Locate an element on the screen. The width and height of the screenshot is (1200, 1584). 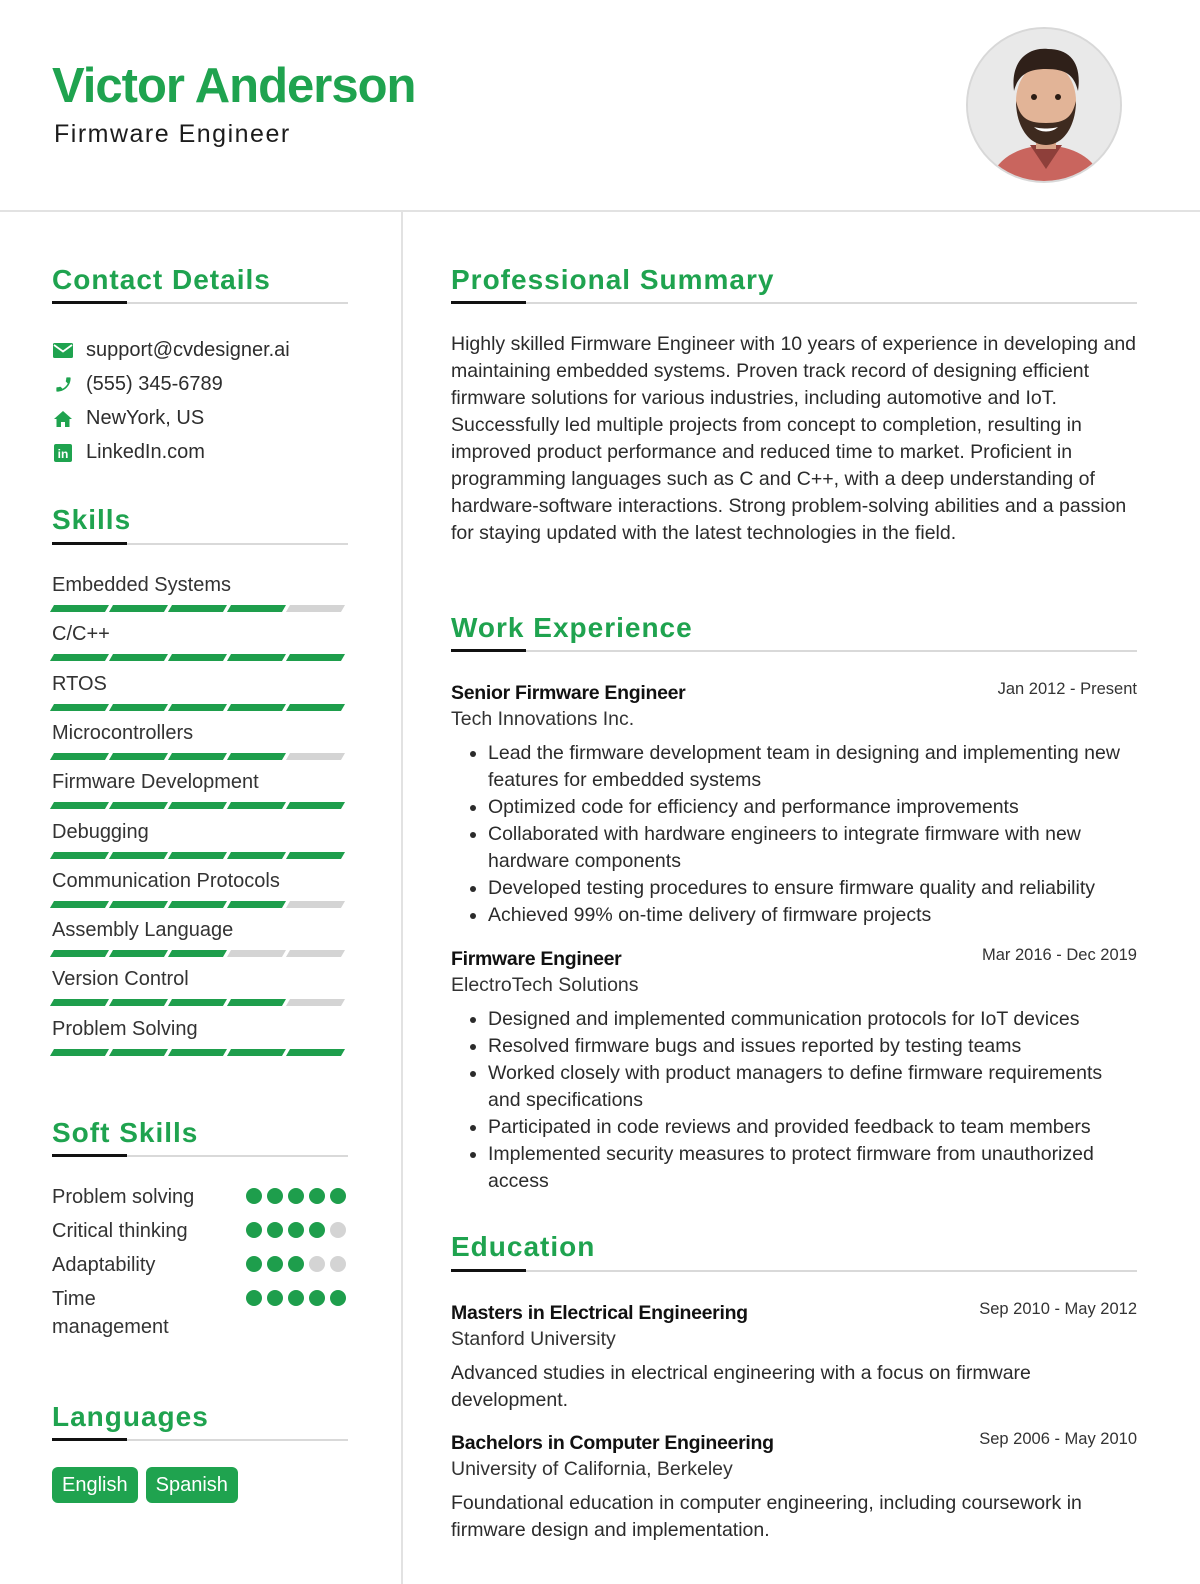
skill-item: Problem Solving is located at coordinates (198, 1036).